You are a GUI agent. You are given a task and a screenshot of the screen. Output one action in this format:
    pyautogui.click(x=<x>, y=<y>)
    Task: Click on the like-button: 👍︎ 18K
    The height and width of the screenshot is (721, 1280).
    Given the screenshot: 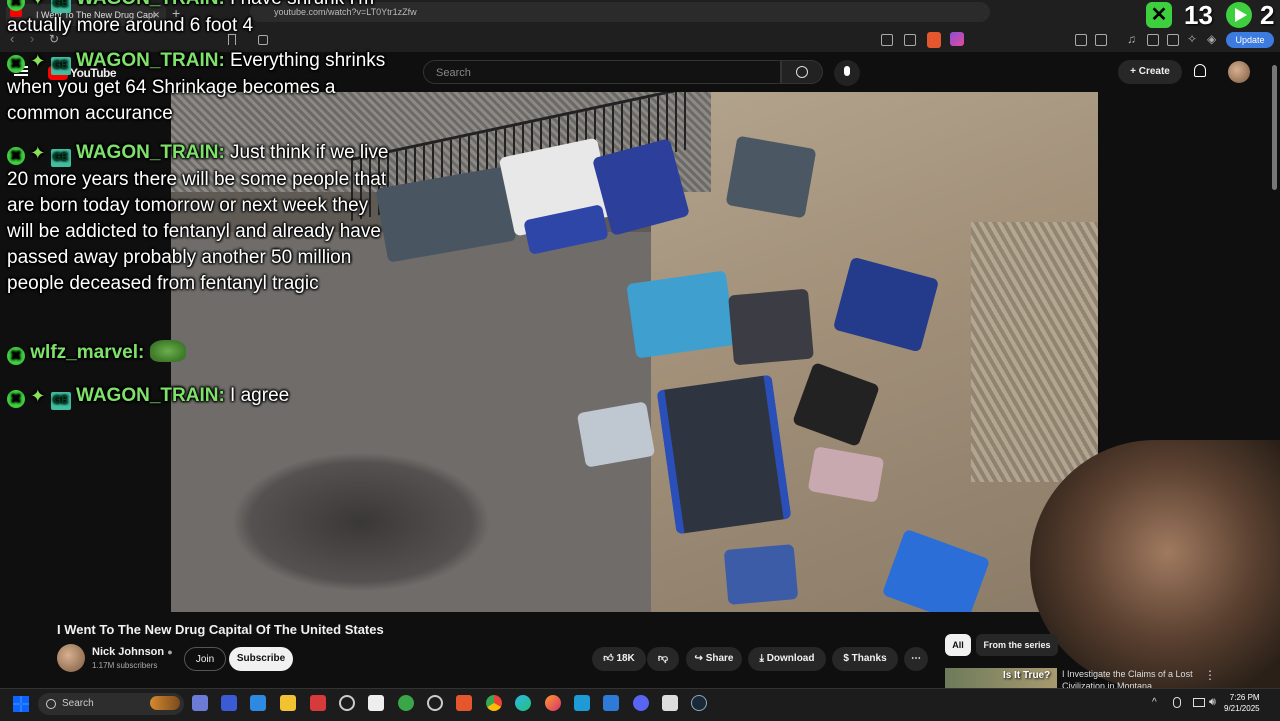 What is the action you would take?
    pyautogui.click(x=619, y=659)
    